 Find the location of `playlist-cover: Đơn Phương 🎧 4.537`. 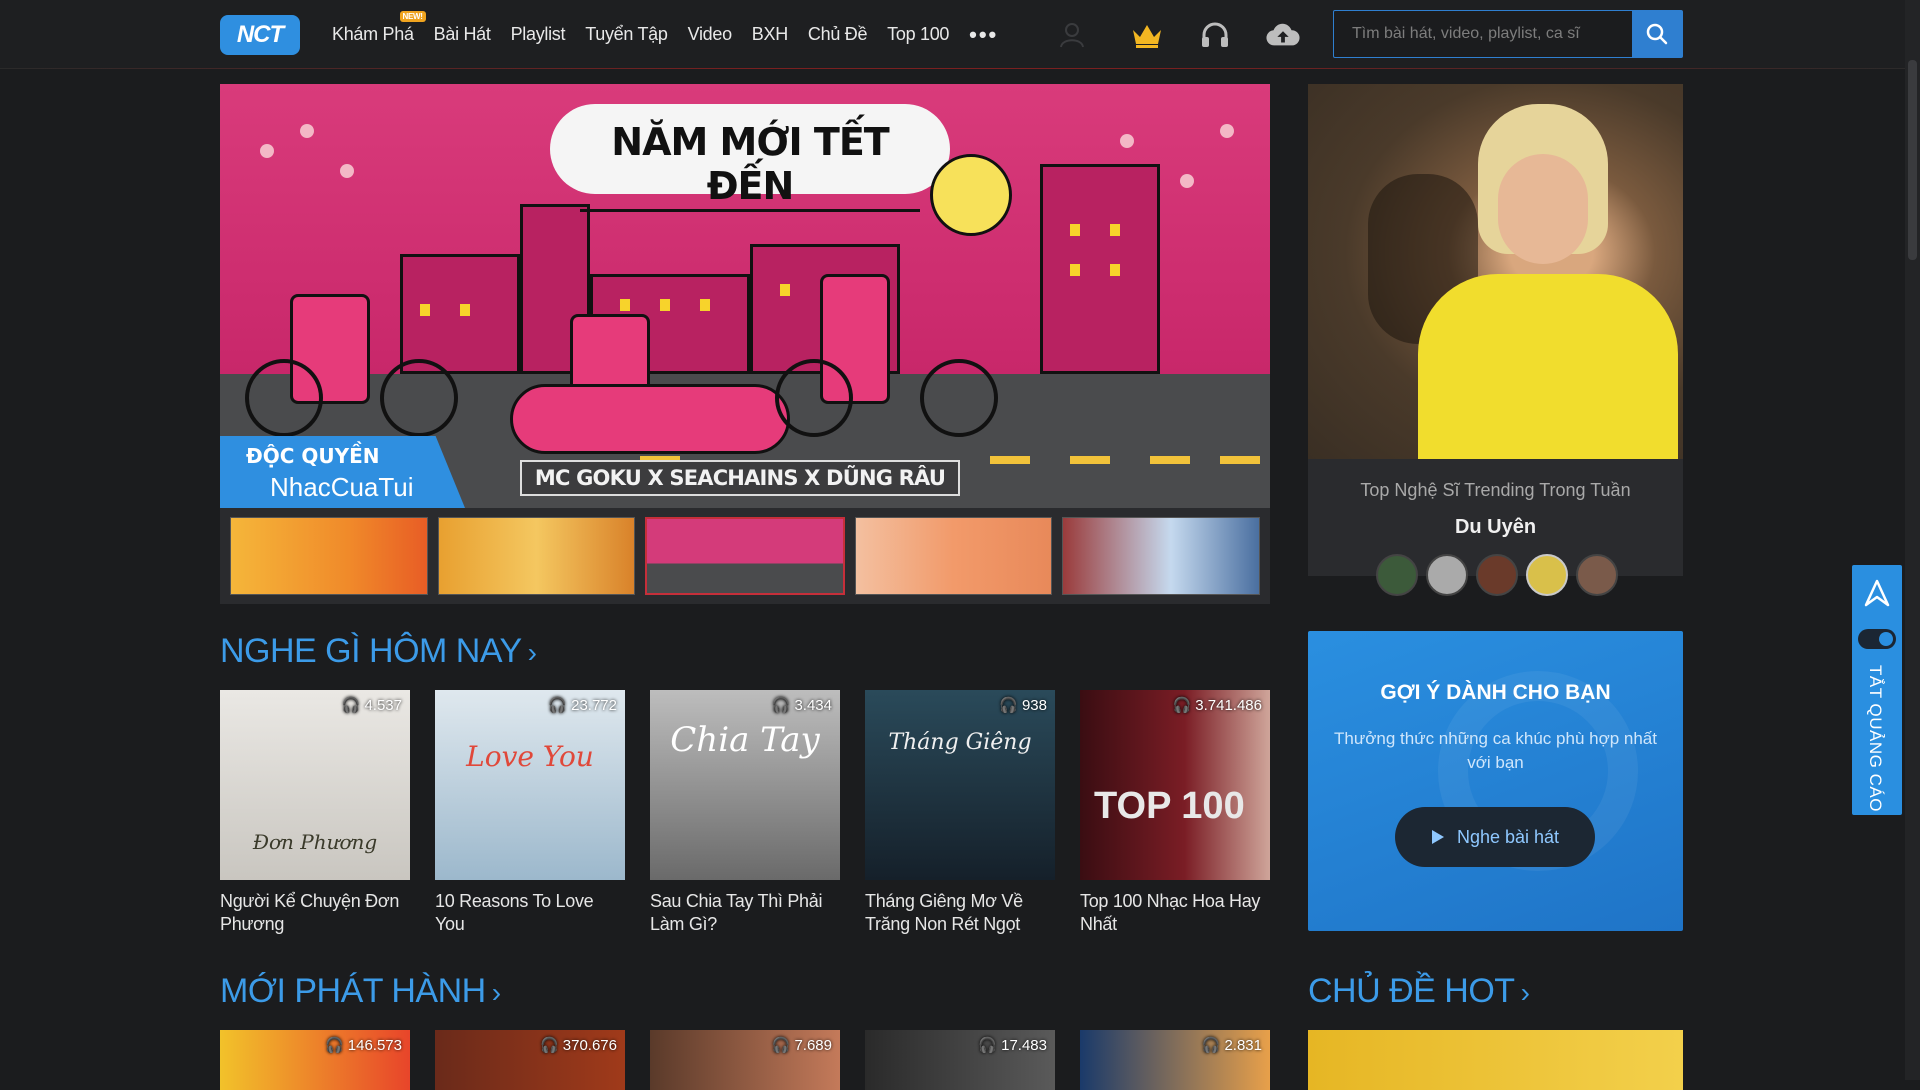

playlist-cover: Đơn Phương 🎧 4.537 is located at coordinates (315, 785).